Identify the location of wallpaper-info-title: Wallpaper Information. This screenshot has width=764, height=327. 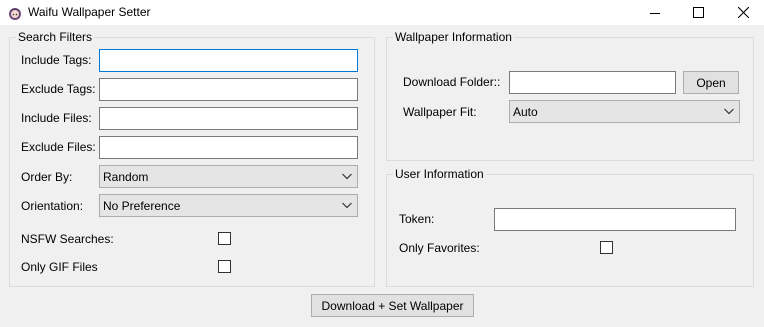
(453, 37).